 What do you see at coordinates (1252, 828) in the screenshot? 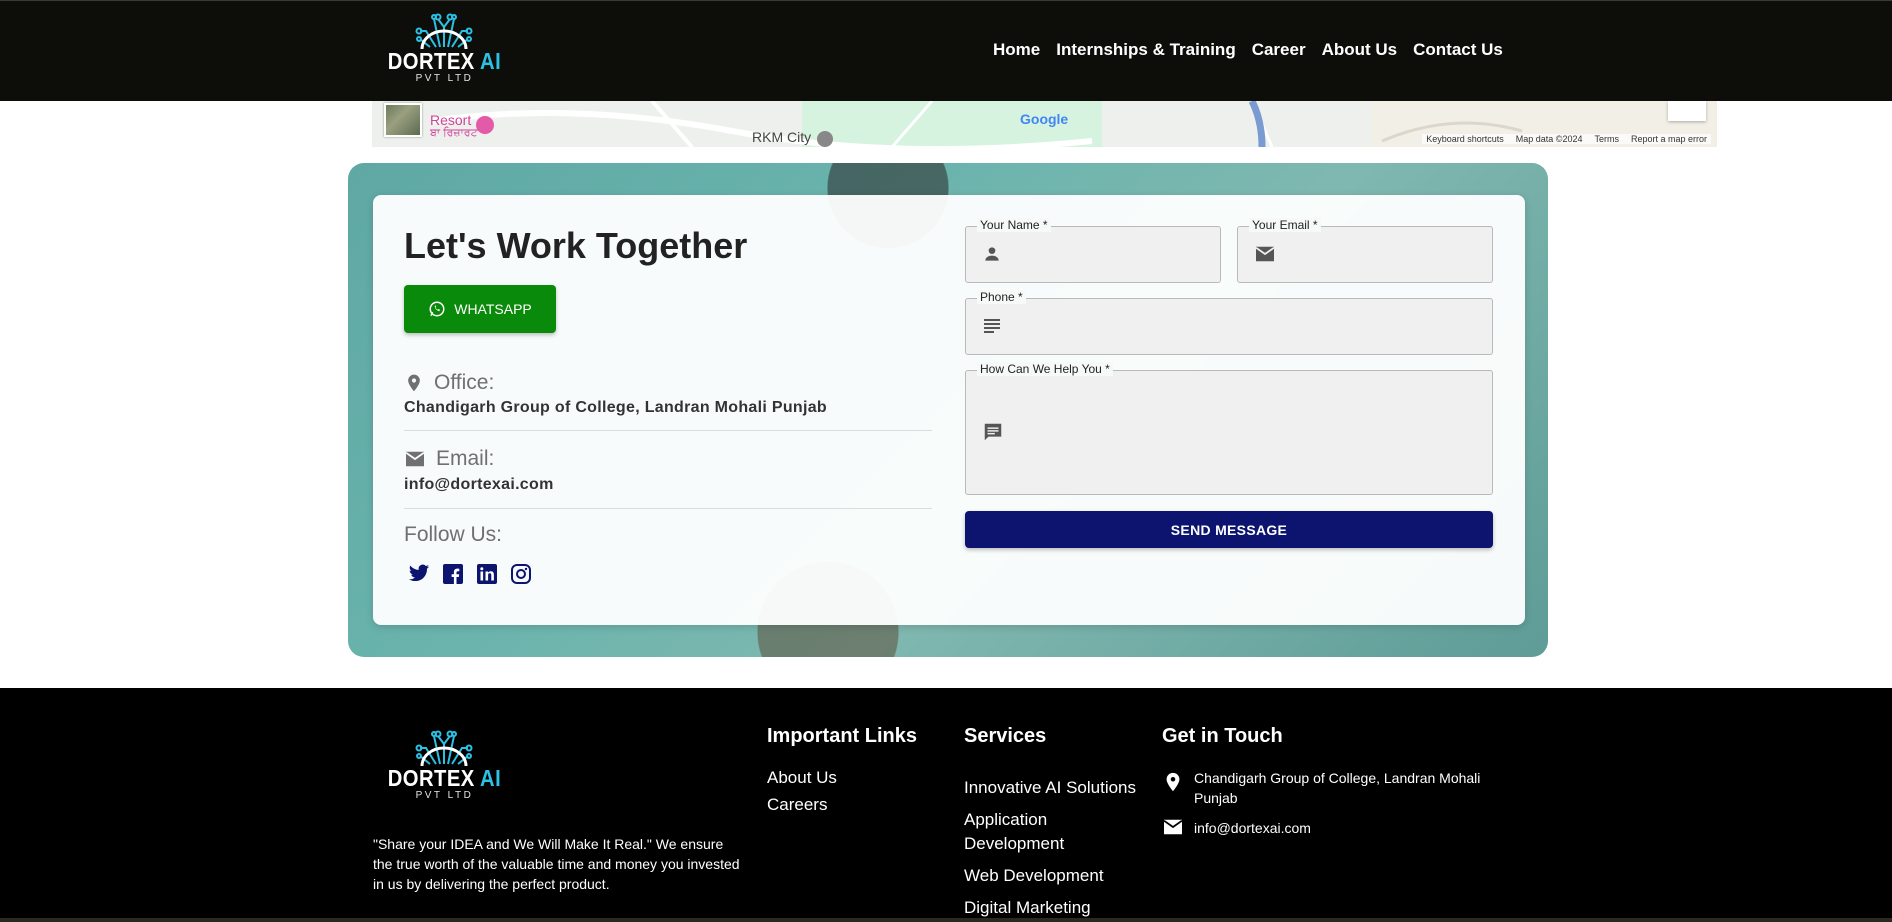
I see `footer-email-text: info@dortexai.com` at bounding box center [1252, 828].